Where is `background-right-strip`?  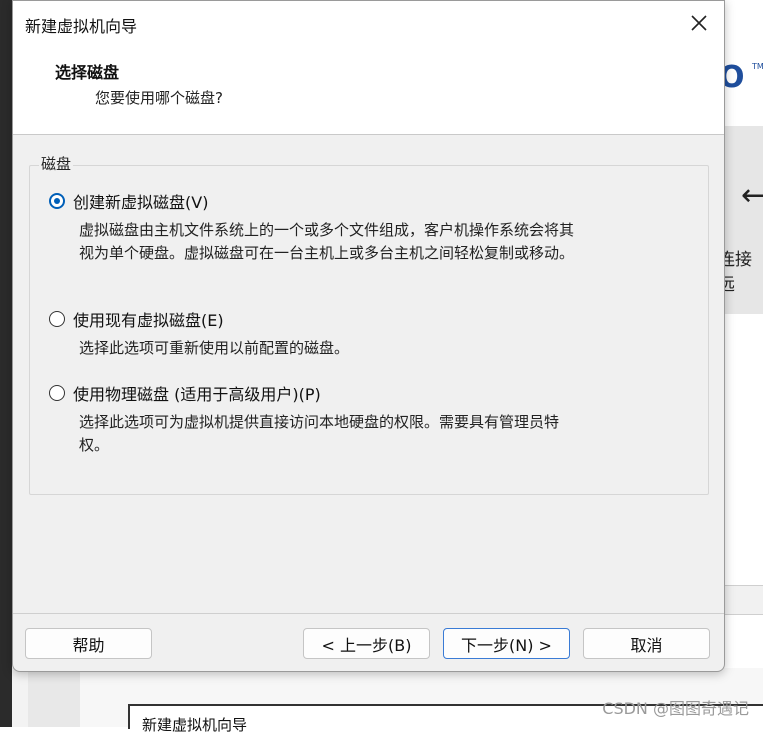
background-right-strip is located at coordinates (743, 600).